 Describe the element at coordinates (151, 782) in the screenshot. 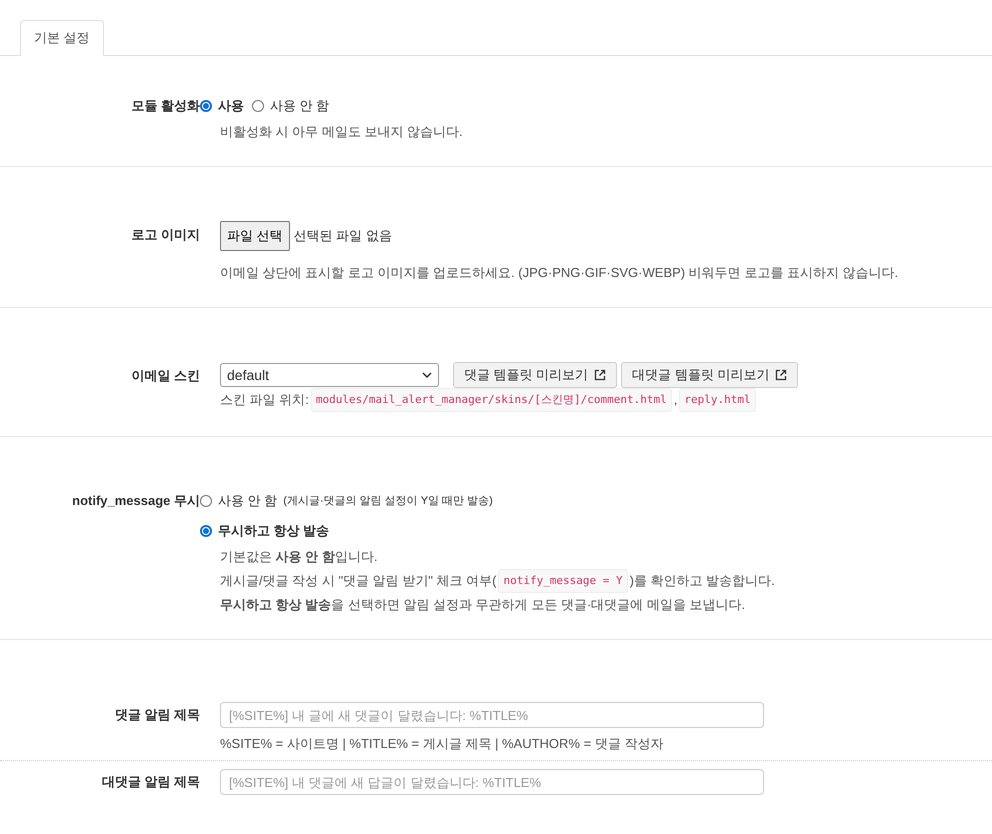

I see `field-label: 대댓글 알림 제목` at that location.